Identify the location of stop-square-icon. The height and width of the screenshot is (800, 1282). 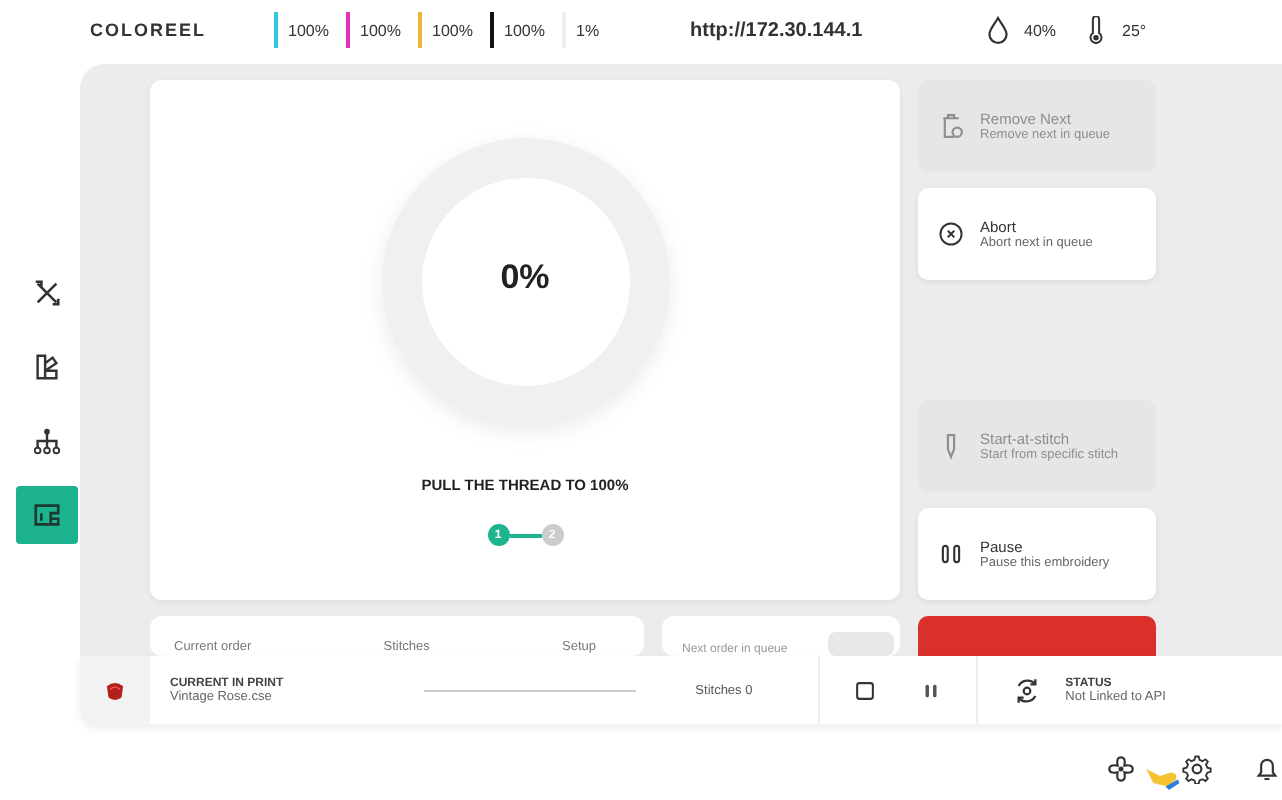
(864, 690).